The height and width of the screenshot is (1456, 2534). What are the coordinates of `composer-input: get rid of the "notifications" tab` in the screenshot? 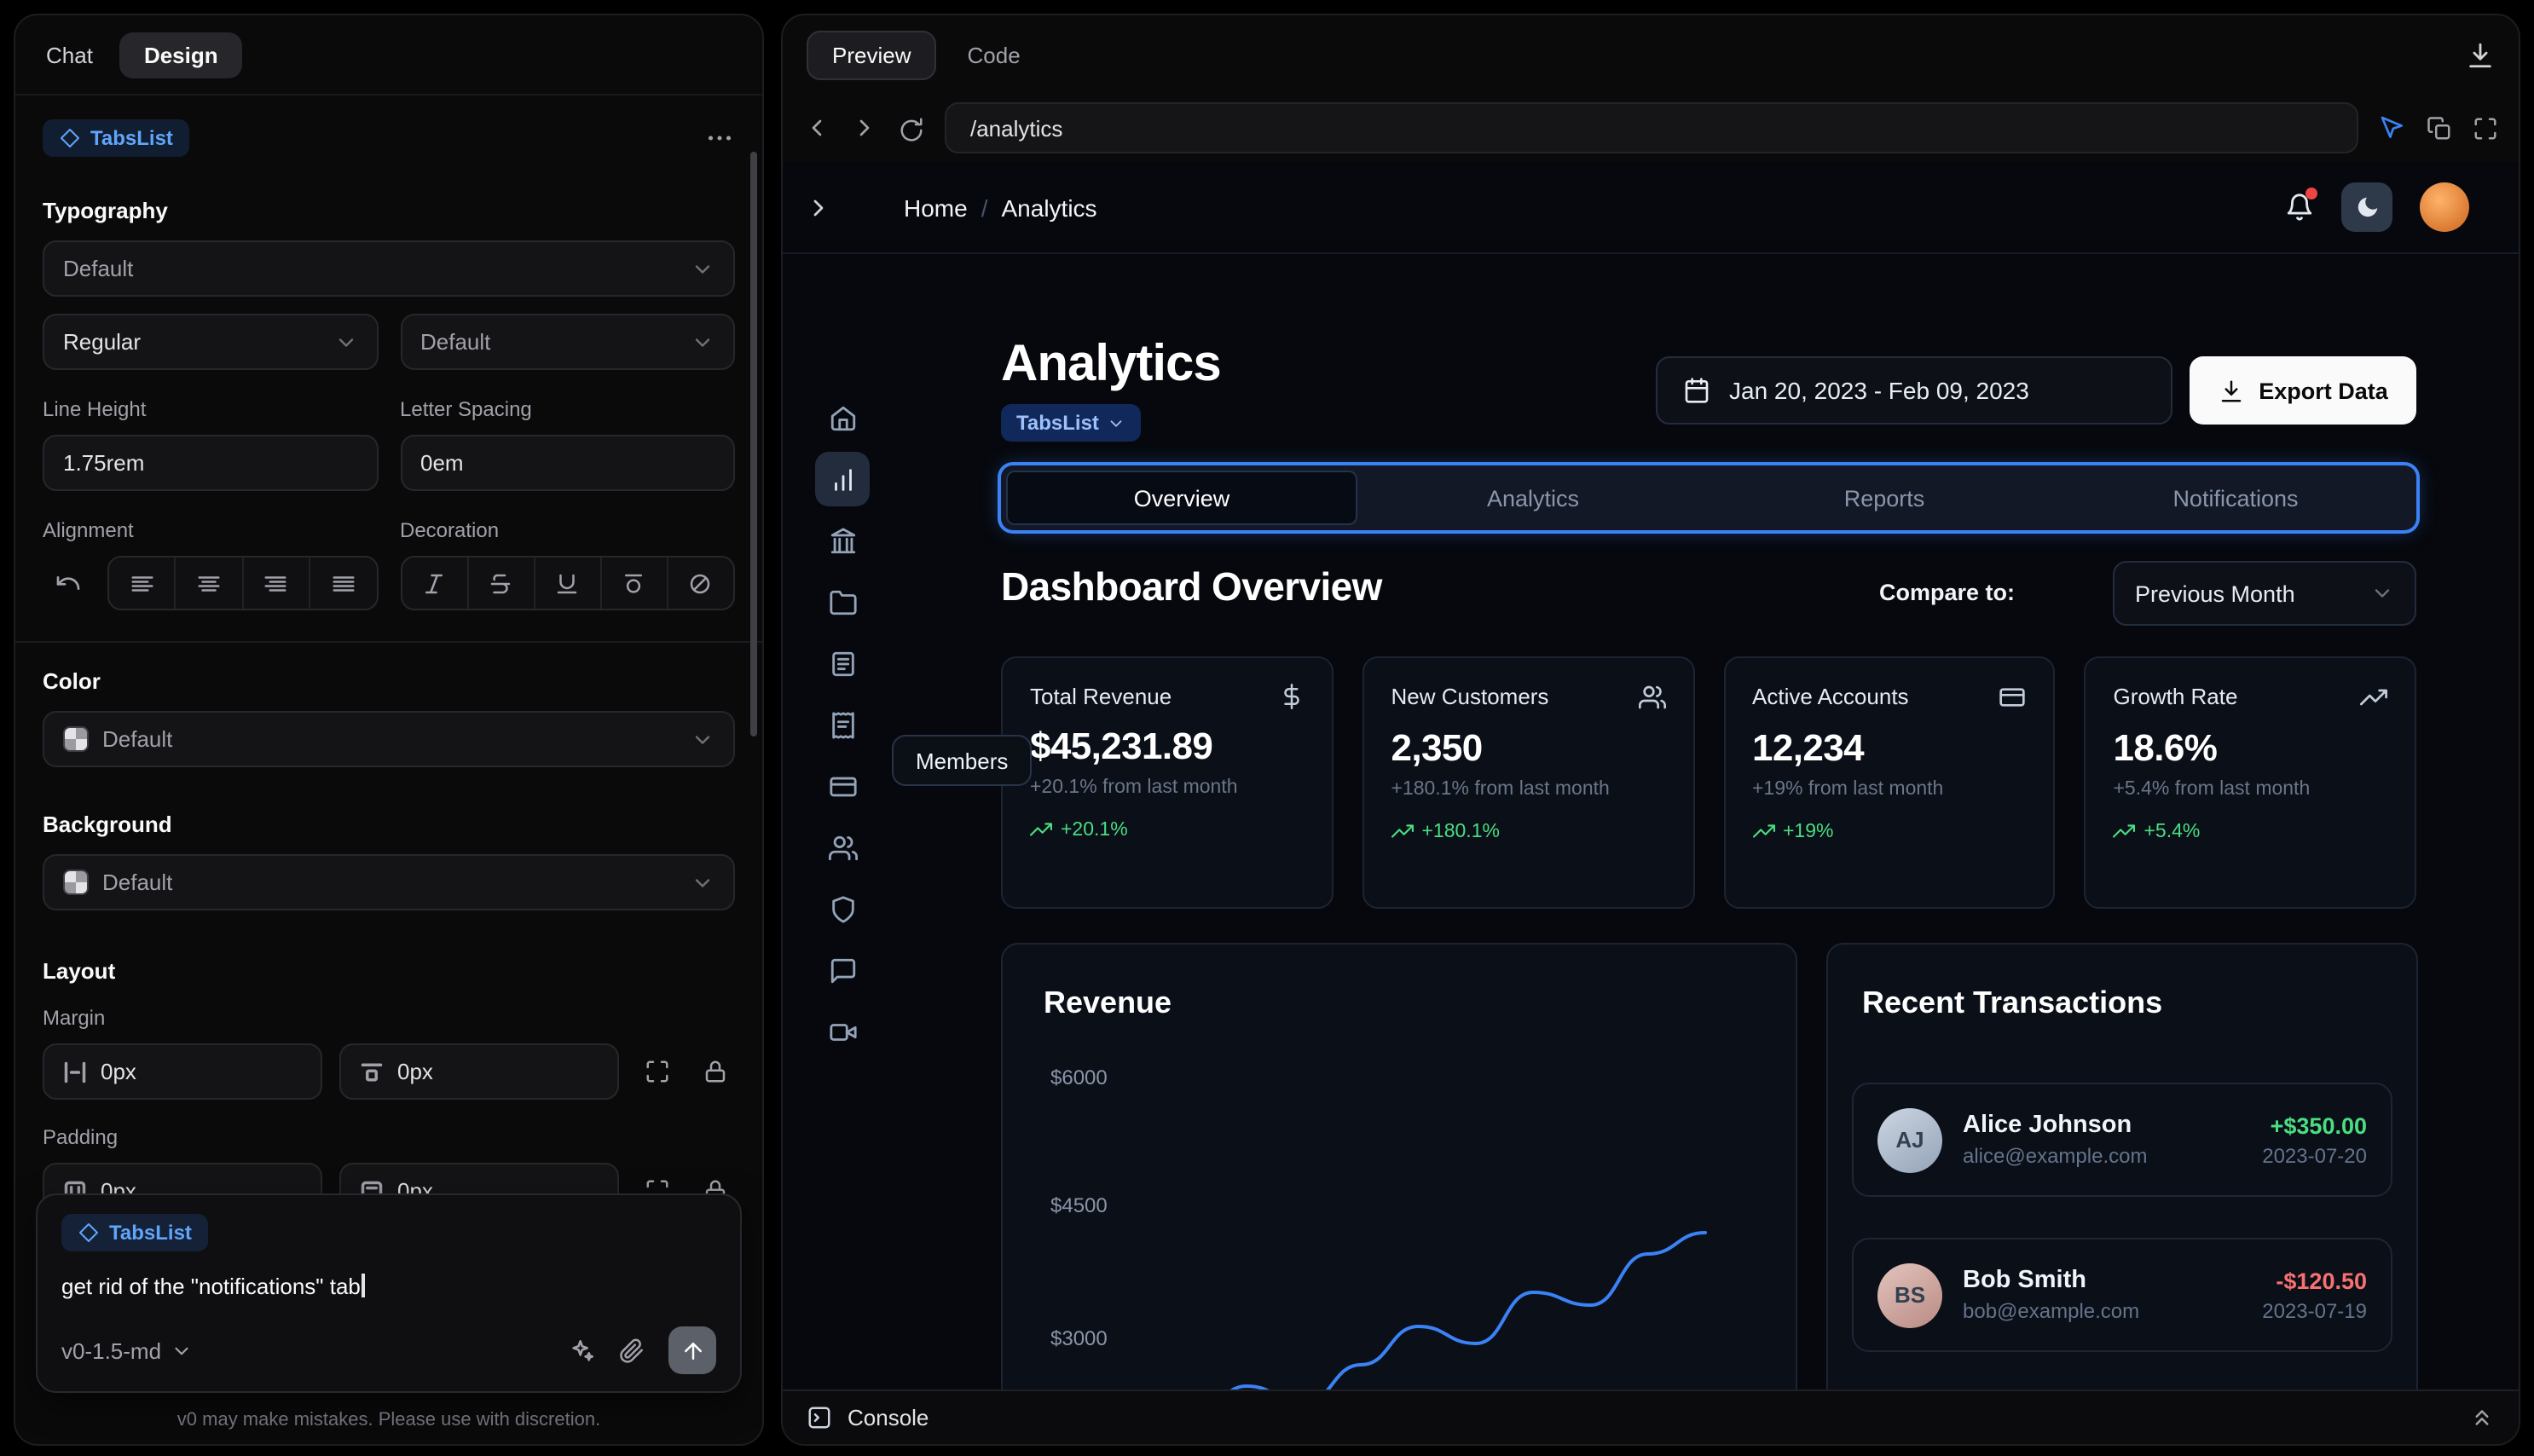 It's located at (388, 1286).